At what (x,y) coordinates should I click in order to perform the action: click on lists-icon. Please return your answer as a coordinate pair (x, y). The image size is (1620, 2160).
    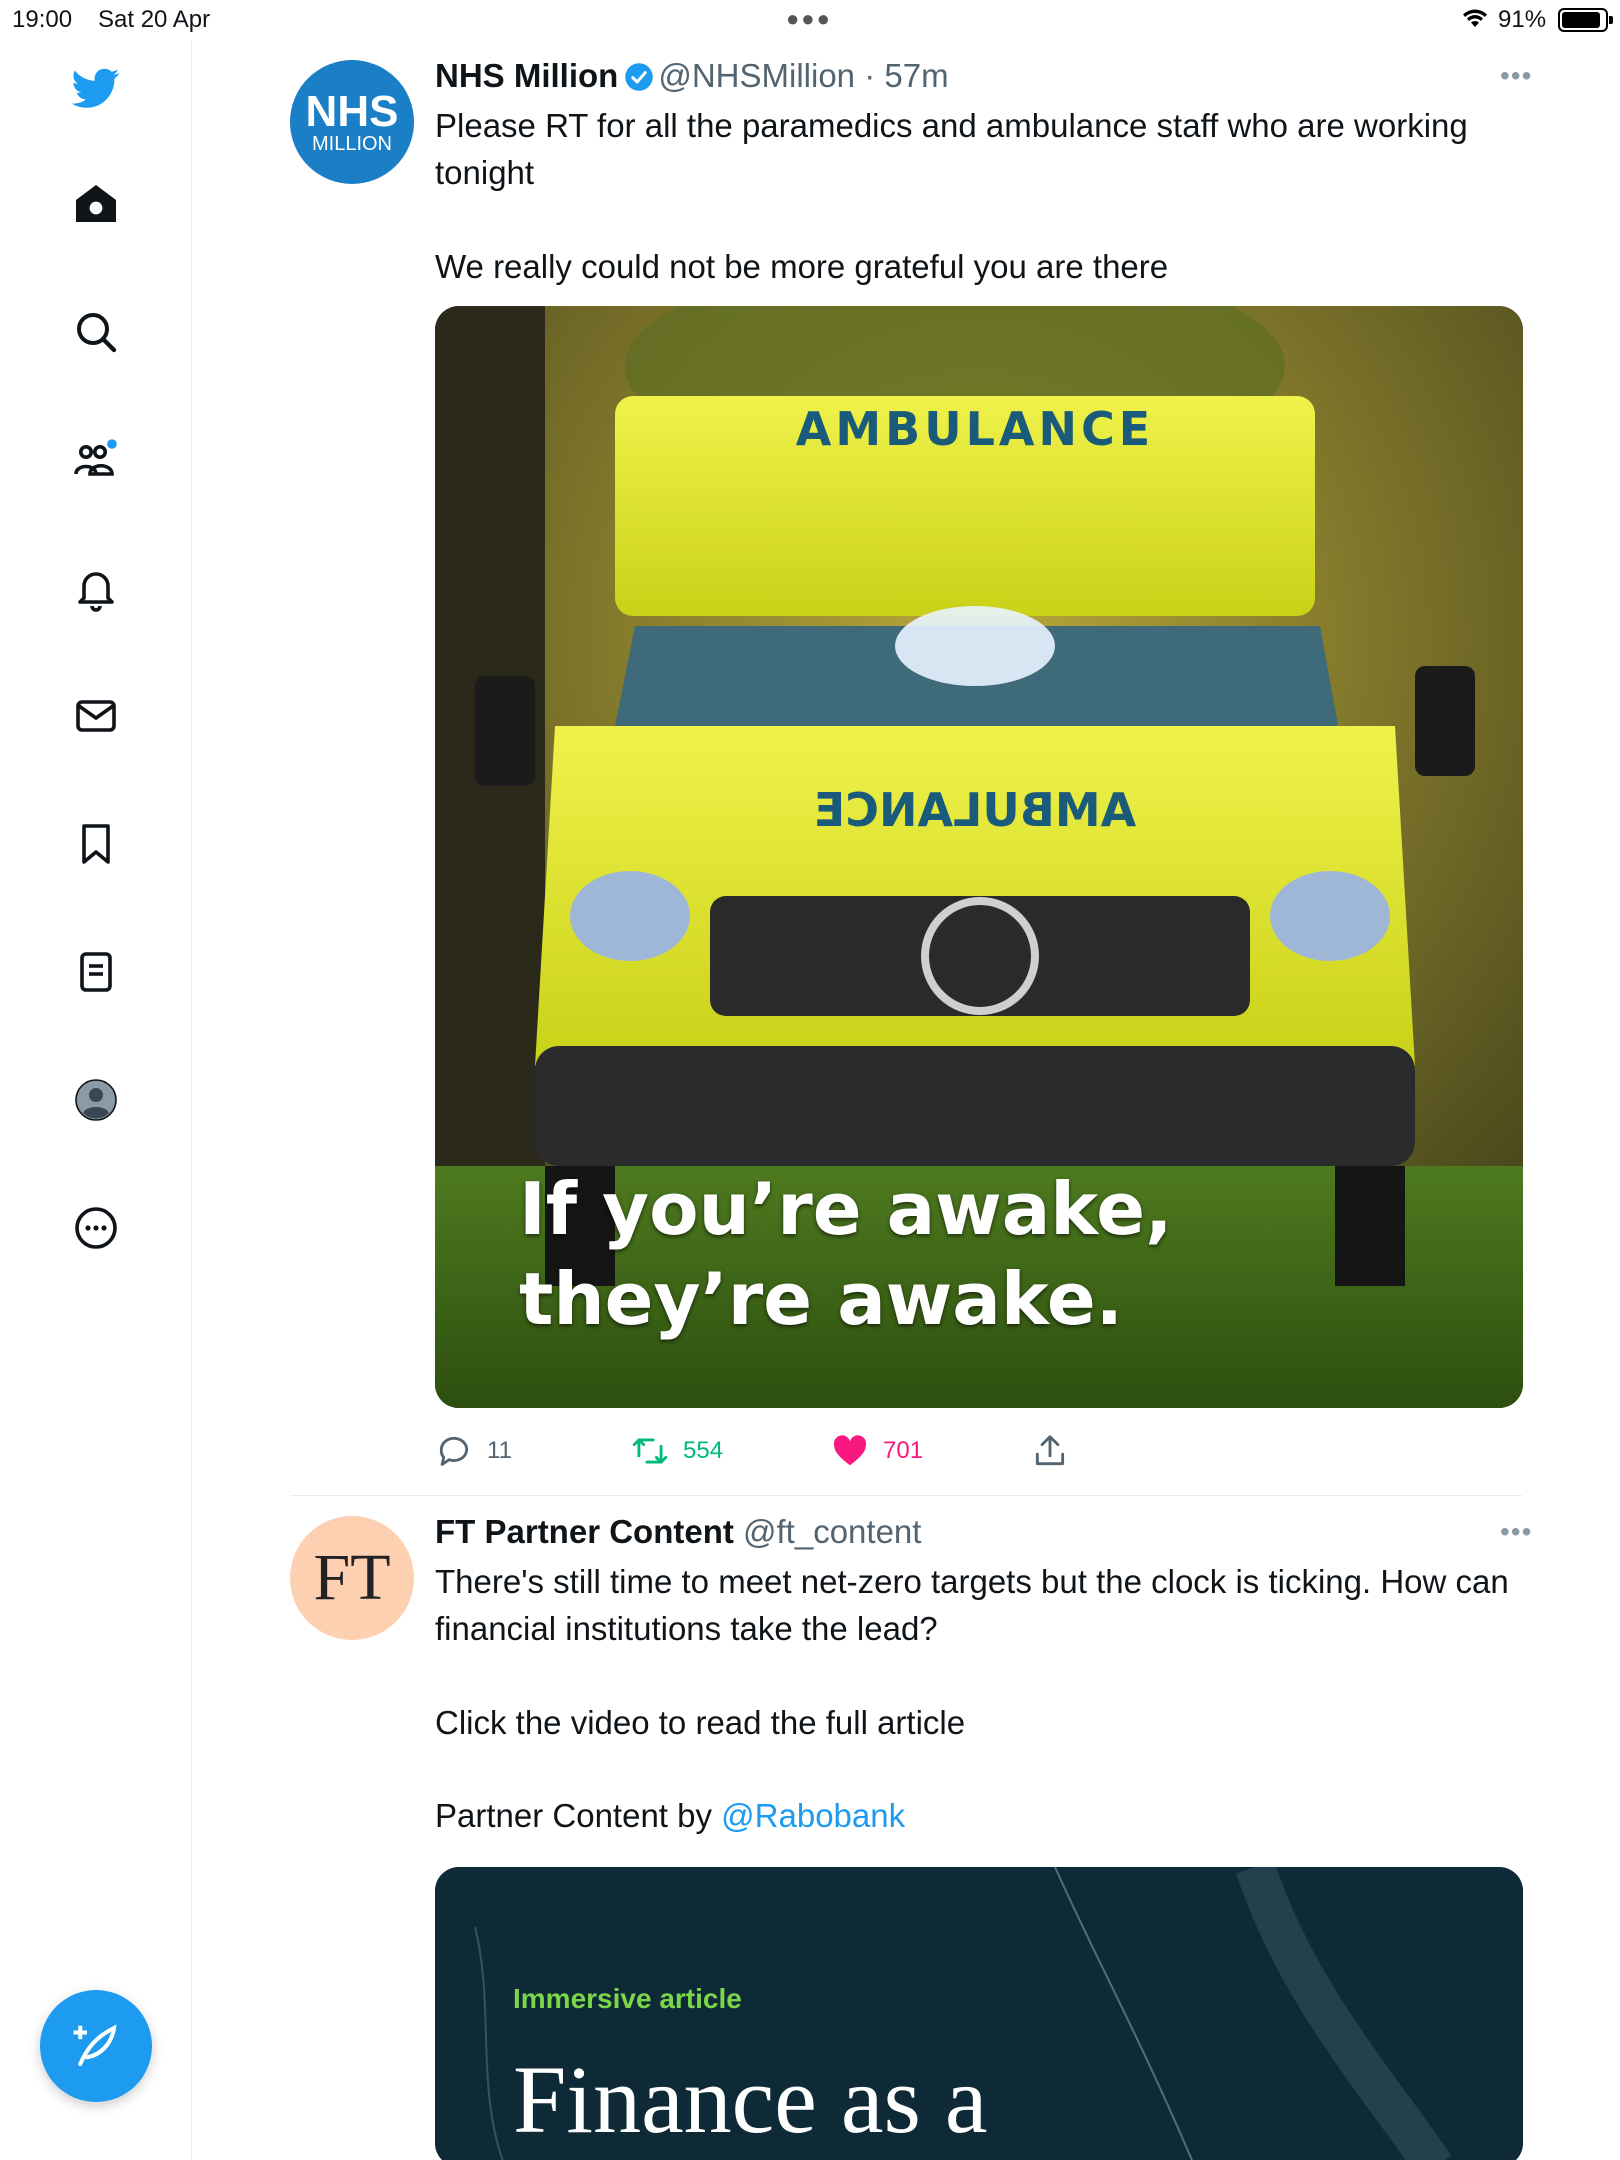
    Looking at the image, I should click on (96, 972).